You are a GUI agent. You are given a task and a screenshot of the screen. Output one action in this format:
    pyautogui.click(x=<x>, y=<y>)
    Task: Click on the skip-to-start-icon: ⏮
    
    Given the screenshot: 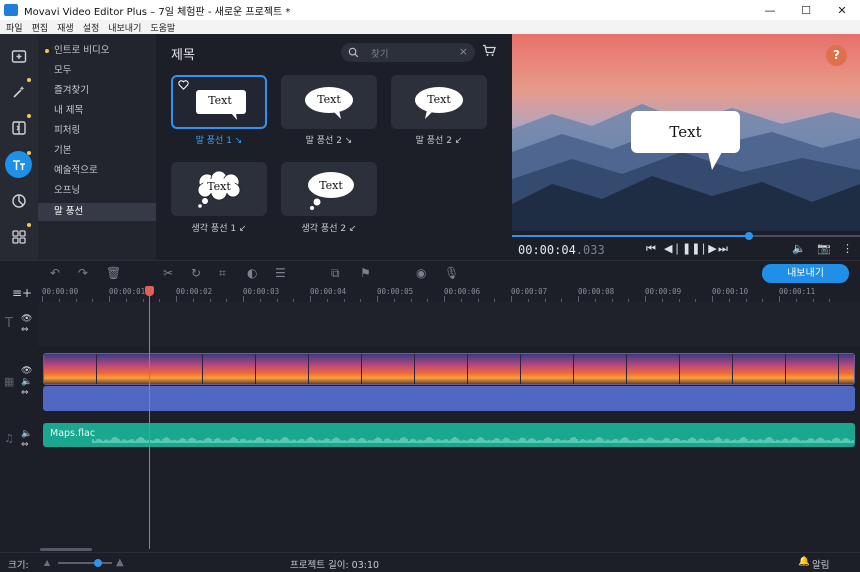 What is the action you would take?
    pyautogui.click(x=651, y=249)
    